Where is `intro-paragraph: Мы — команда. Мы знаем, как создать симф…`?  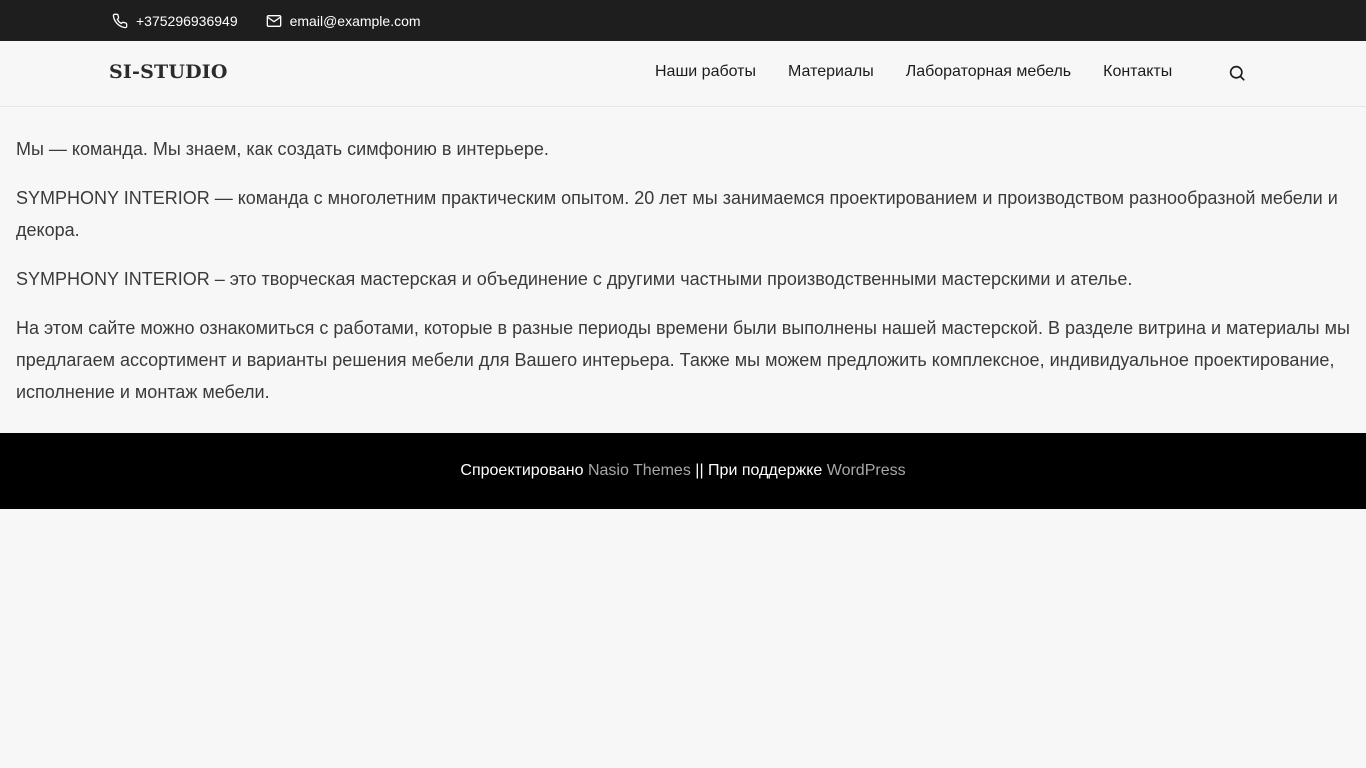
intro-paragraph: Мы — команда. Мы знаем, как создать симф… is located at coordinates (282, 149).